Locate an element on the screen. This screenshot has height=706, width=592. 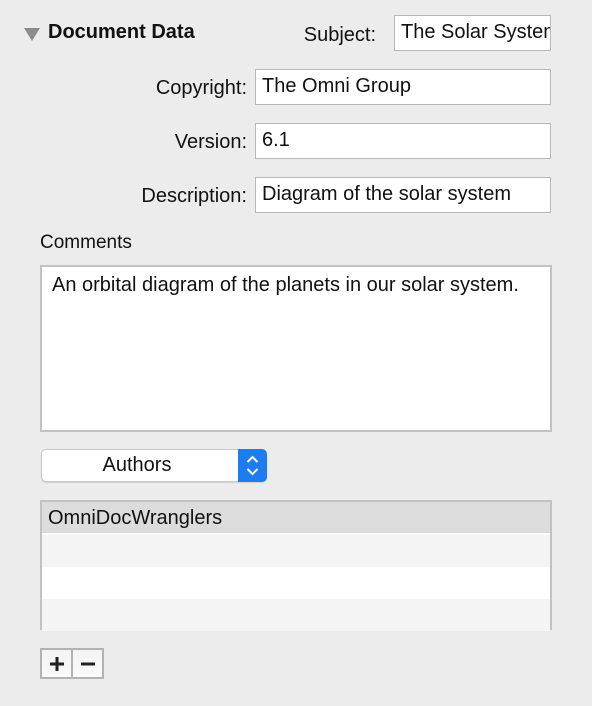
version-field: 6.1 is located at coordinates (403, 141).